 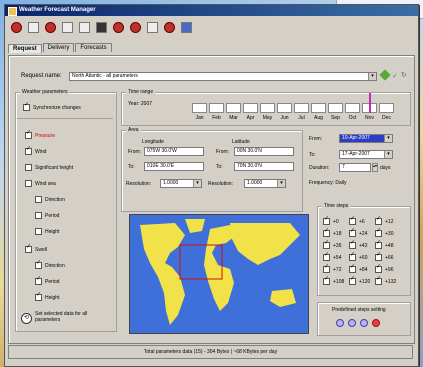 I want to click on timestep-label: +12, so click(x=389, y=221).